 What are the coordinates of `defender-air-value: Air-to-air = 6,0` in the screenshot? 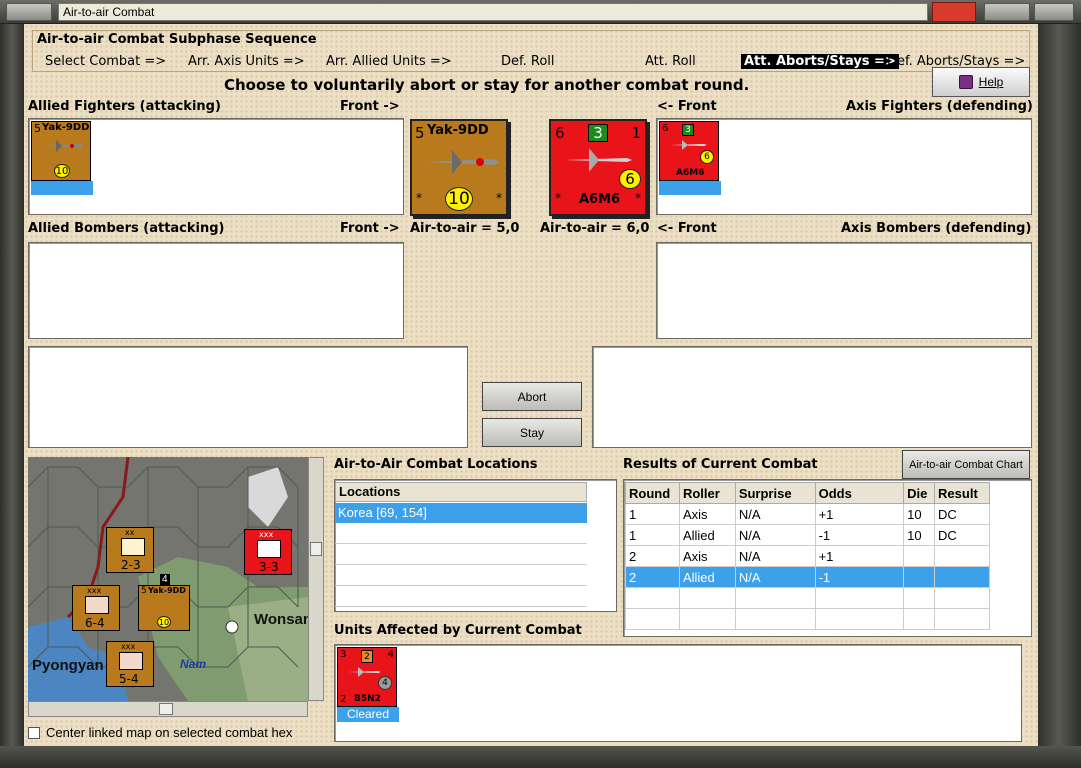 It's located at (595, 228).